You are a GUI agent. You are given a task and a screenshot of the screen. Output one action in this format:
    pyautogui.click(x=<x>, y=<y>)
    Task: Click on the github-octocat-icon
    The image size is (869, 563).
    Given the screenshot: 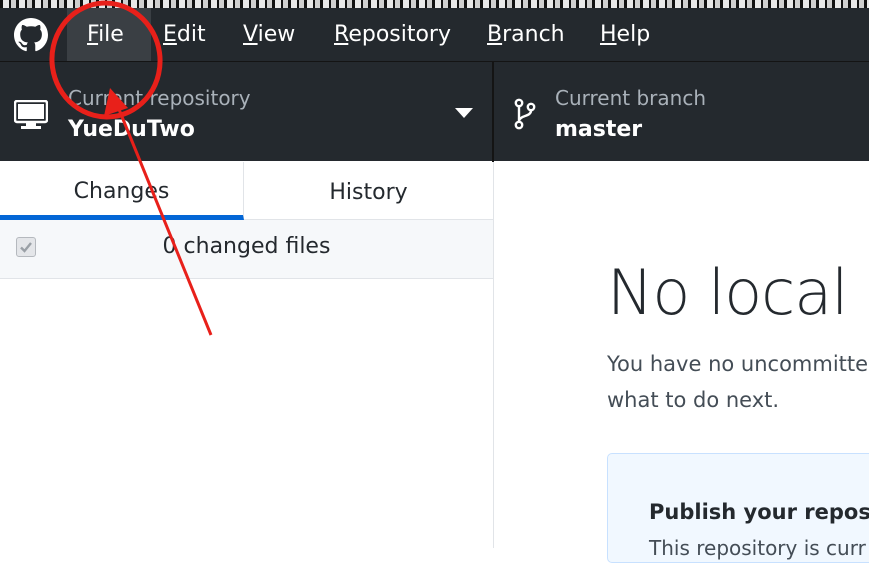 What is the action you would take?
    pyautogui.click(x=31, y=35)
    